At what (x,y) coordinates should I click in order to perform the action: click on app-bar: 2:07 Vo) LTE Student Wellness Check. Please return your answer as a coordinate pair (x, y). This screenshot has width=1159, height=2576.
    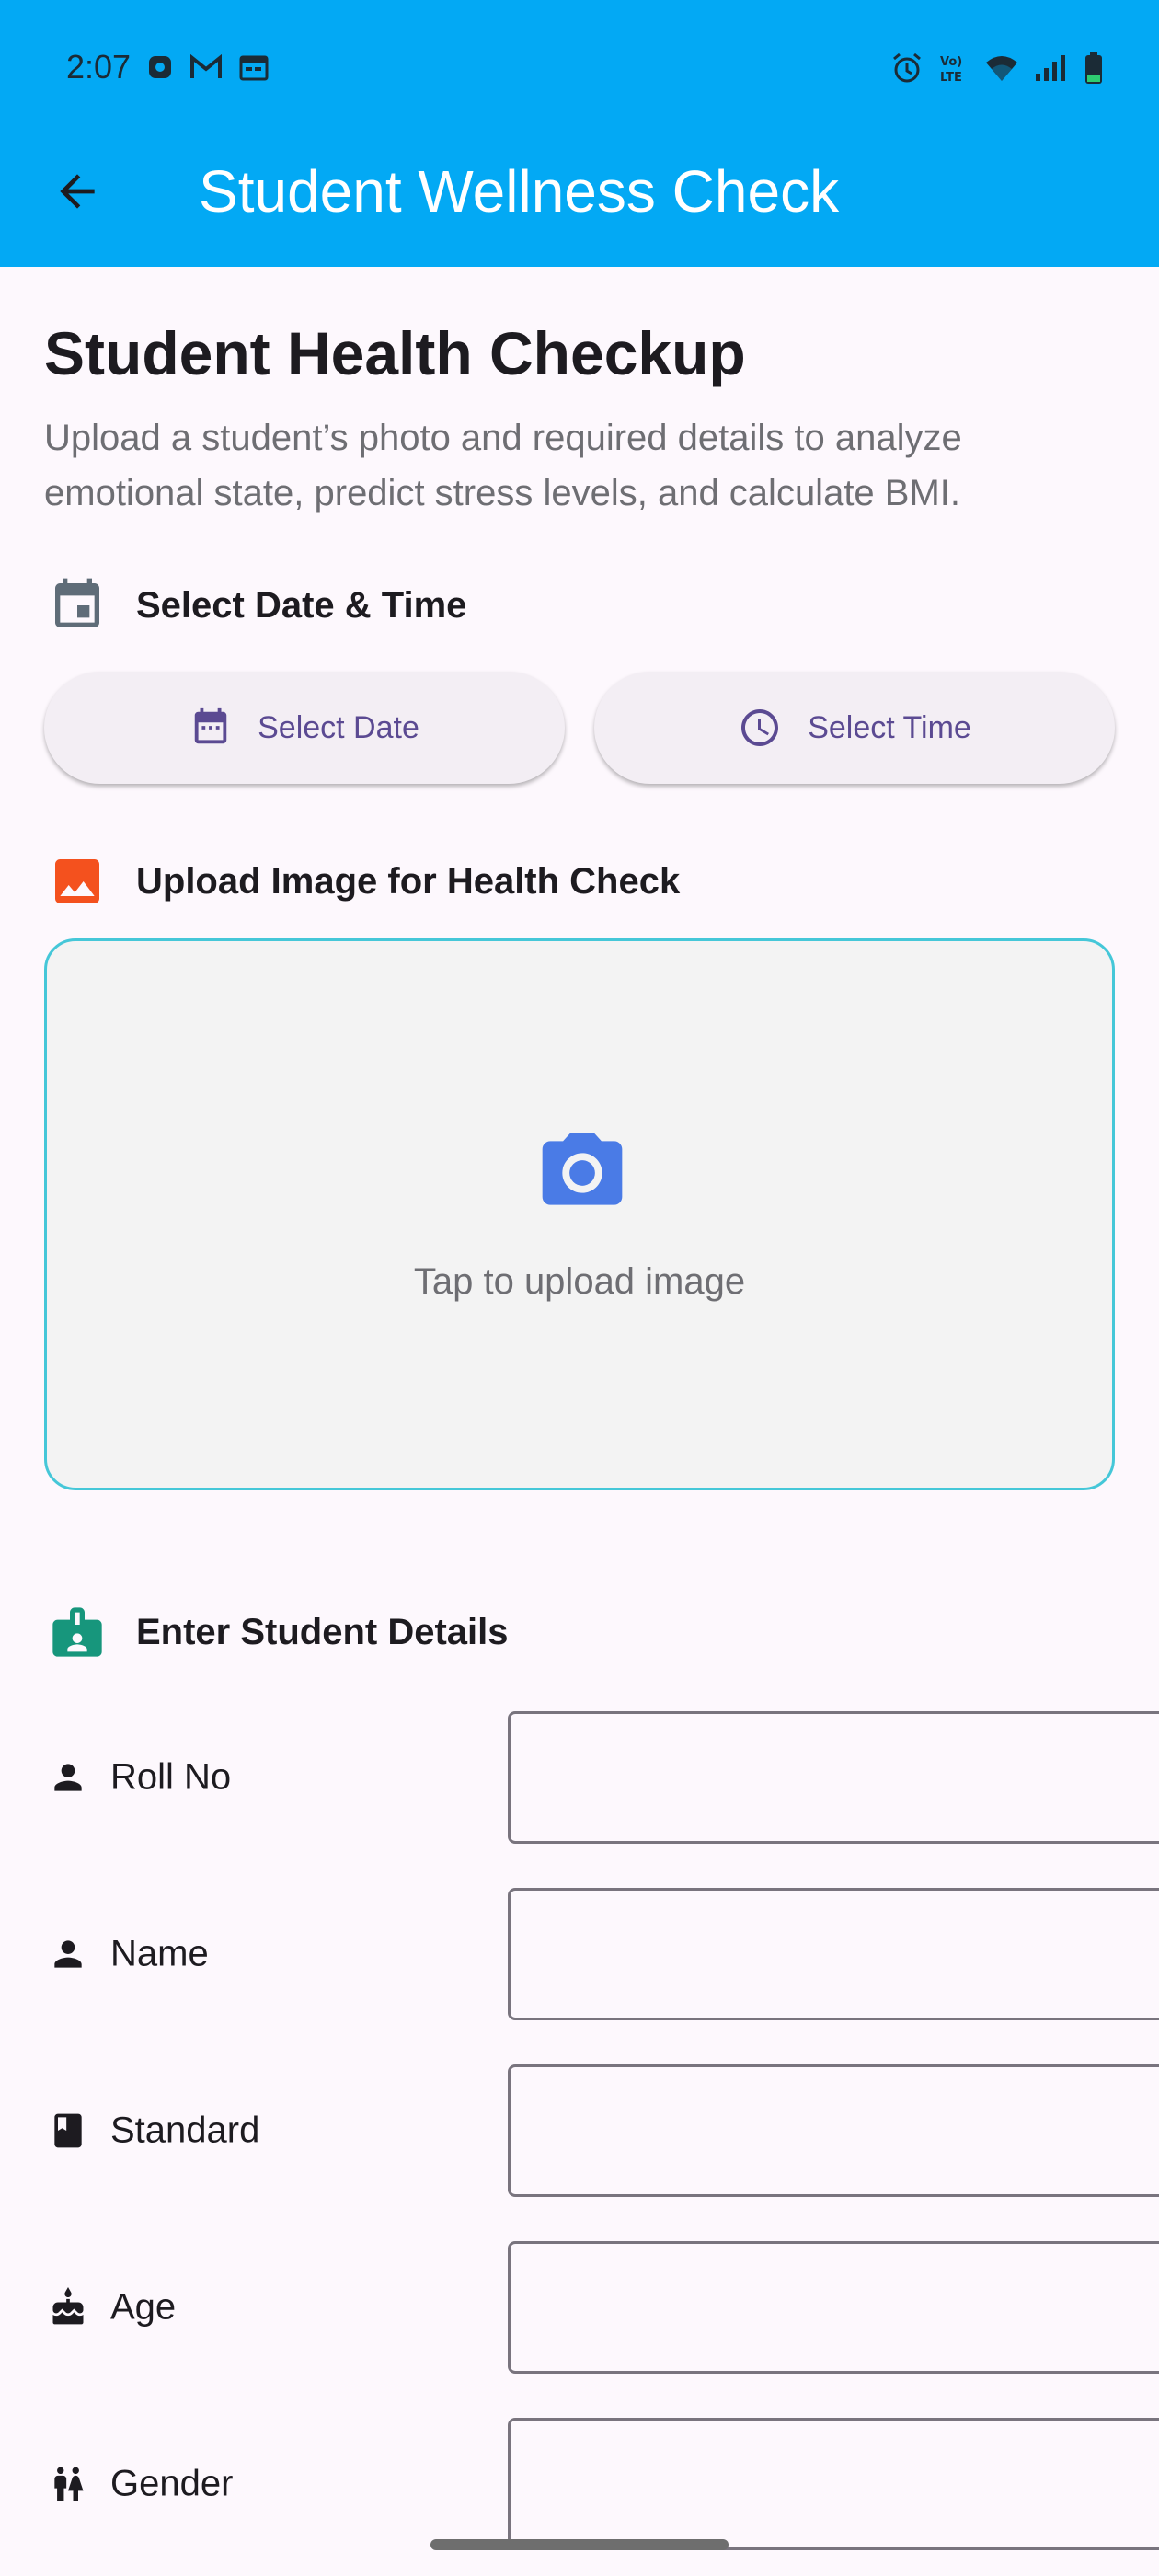
    Looking at the image, I should click on (579, 133).